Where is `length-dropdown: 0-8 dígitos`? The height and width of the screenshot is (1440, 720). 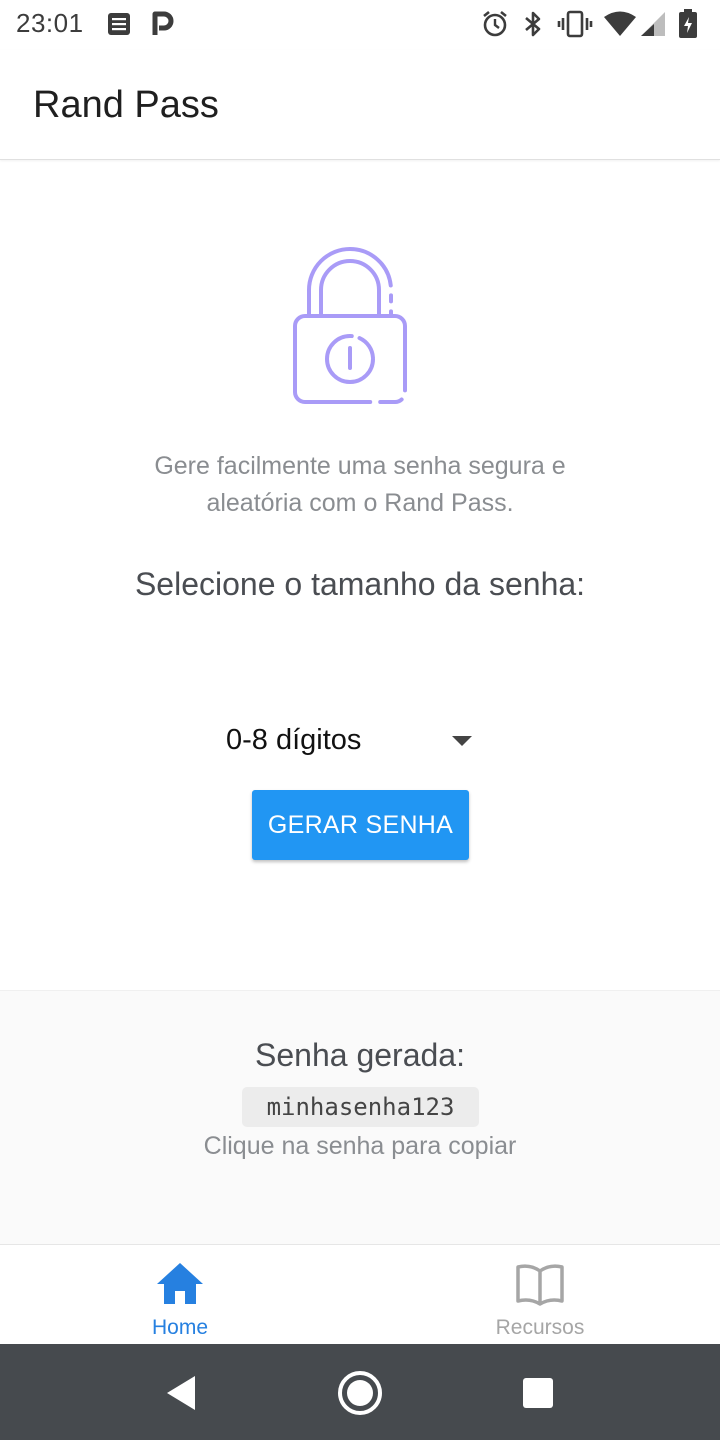 length-dropdown: 0-8 dígitos is located at coordinates (356, 741).